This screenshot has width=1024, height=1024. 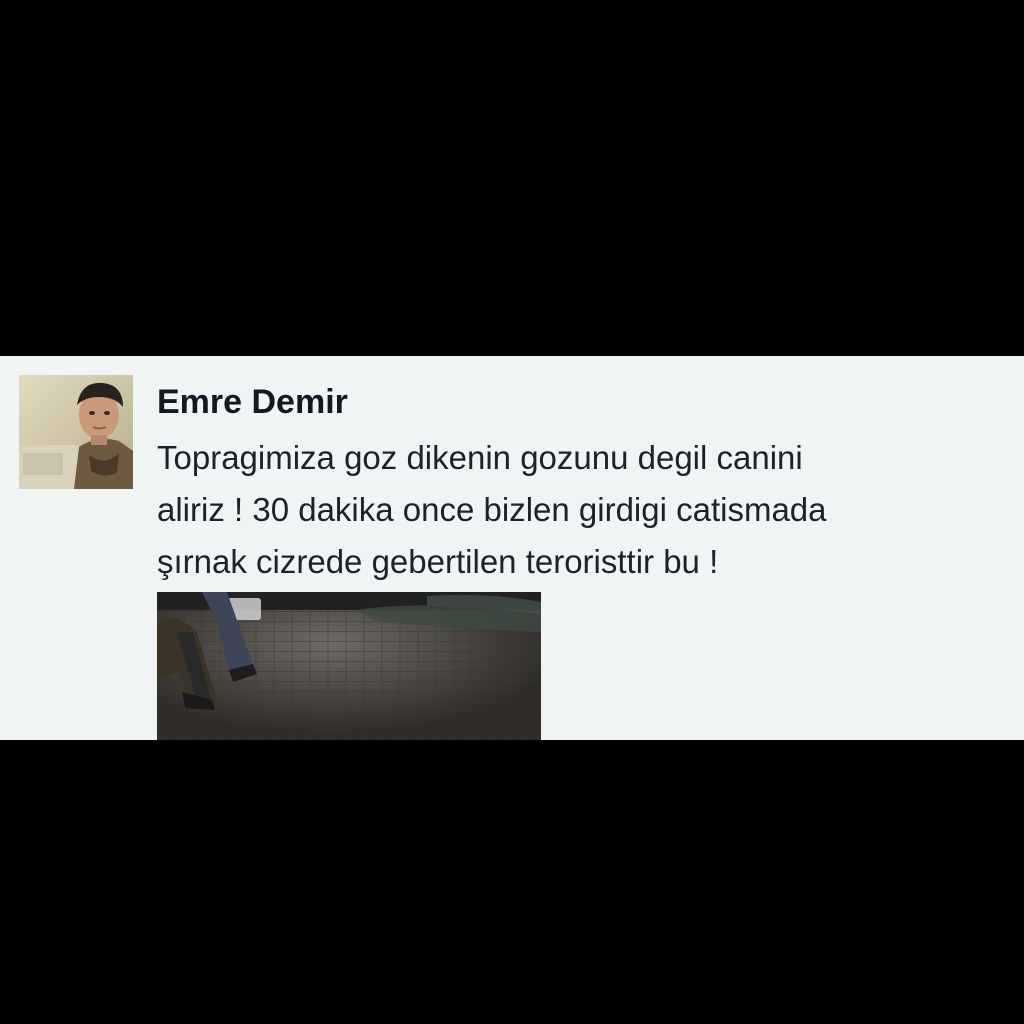 I want to click on author-avatar, so click(x=76, y=432).